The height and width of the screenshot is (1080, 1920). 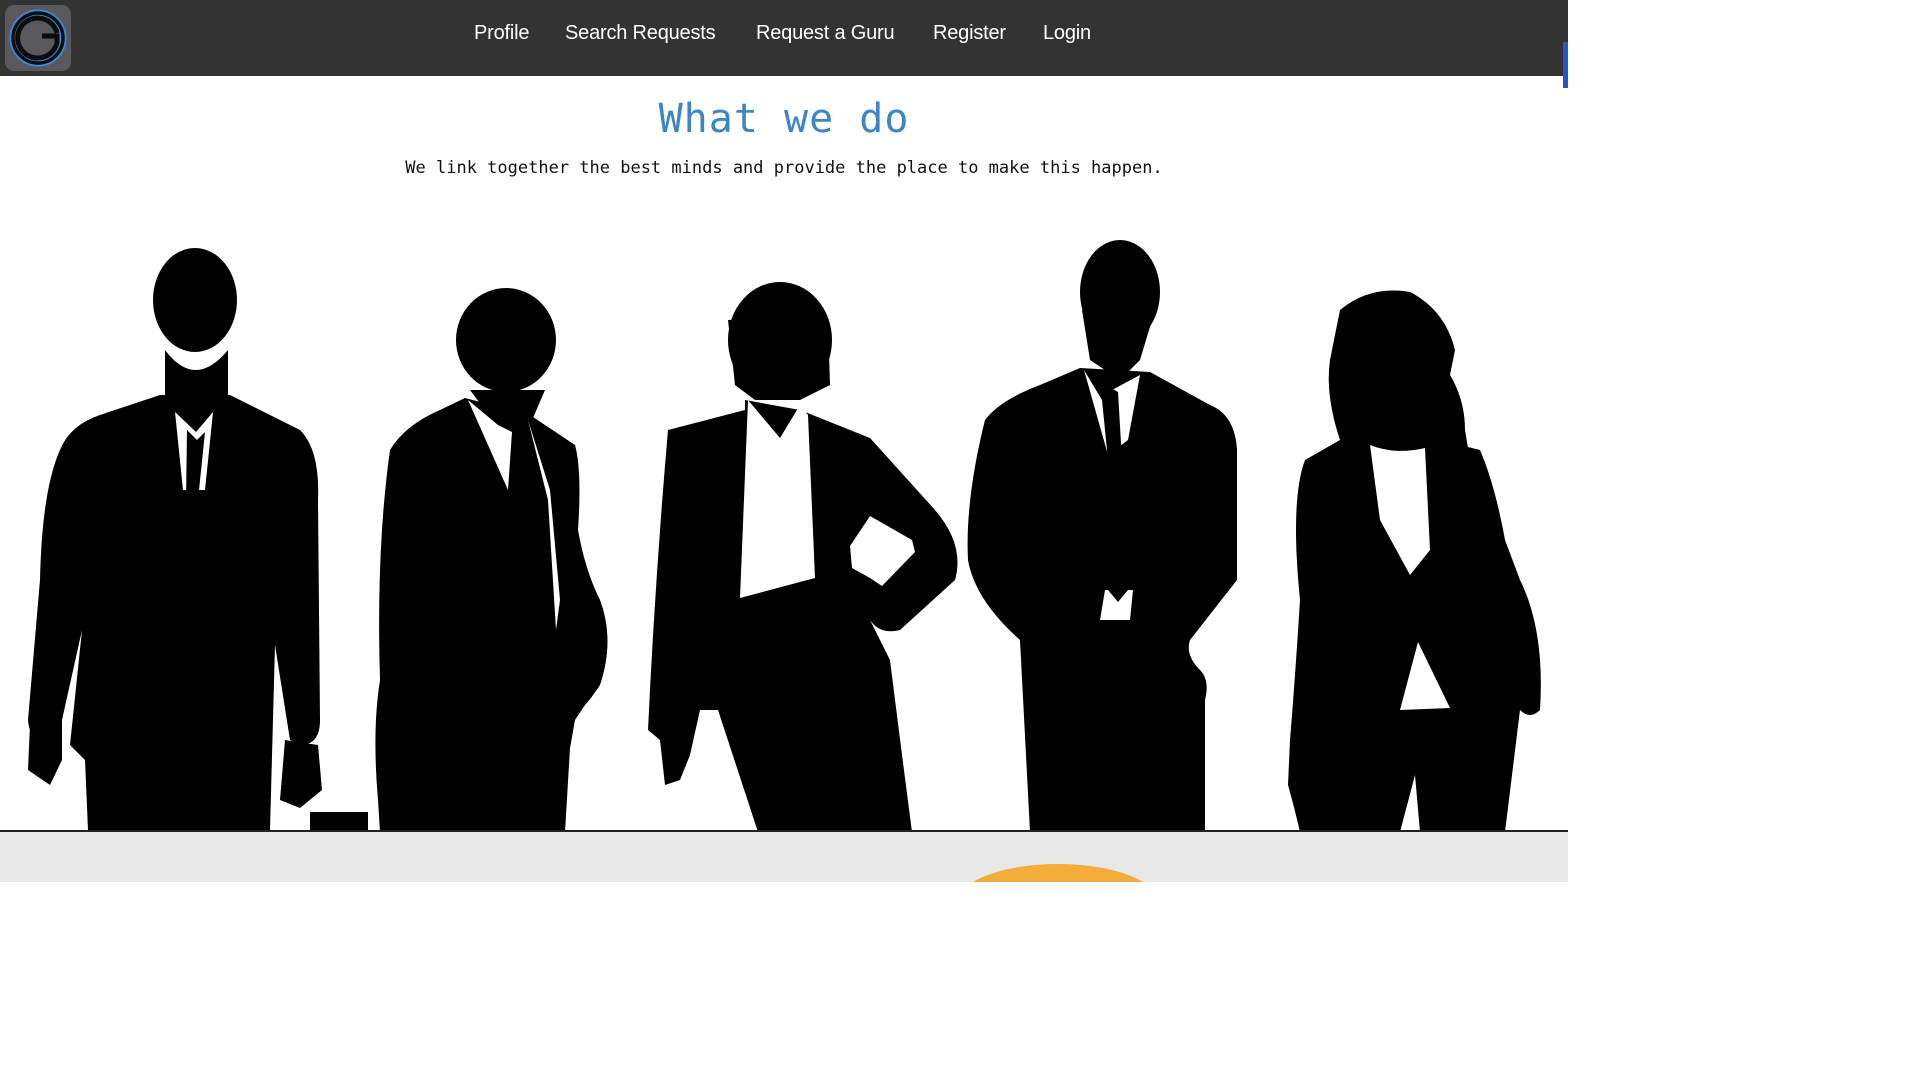 I want to click on man-silhouette-1-icon, so click(x=198, y=540).